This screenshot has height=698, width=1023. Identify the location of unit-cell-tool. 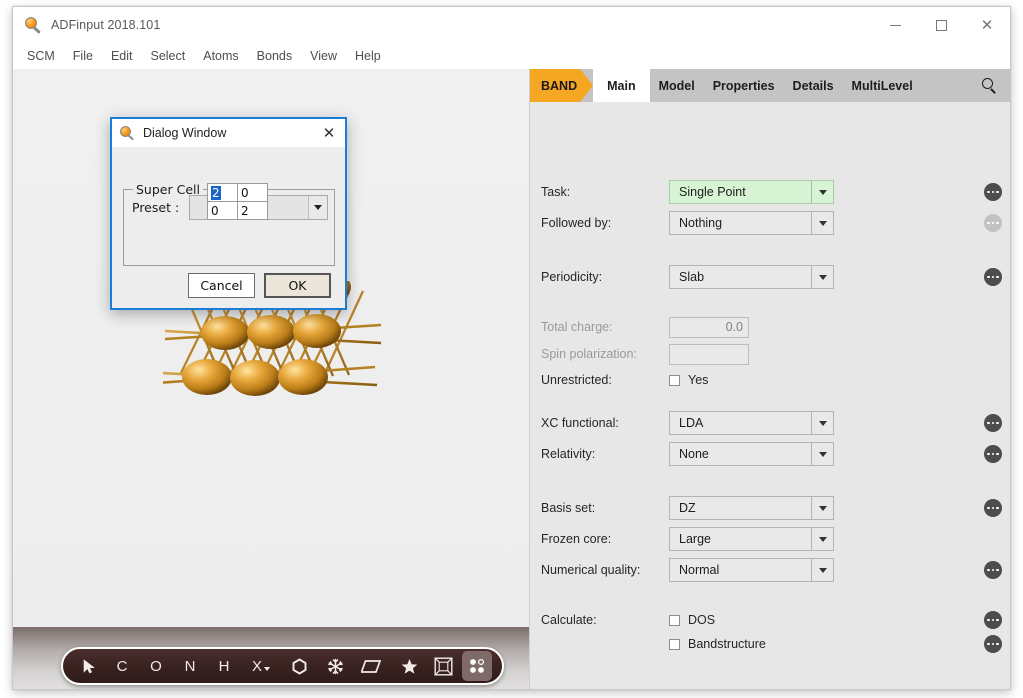
(443, 666).